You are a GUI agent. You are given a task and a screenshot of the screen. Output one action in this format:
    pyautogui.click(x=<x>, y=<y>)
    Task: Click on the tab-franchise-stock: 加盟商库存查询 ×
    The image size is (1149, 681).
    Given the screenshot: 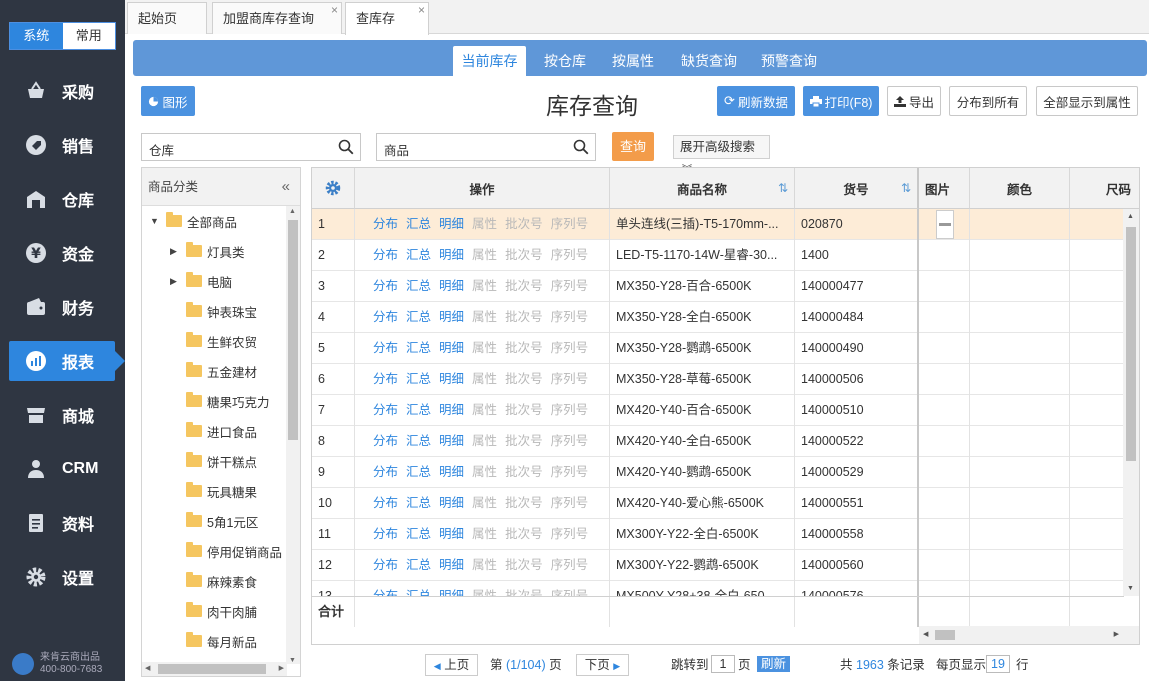 What is the action you would take?
    pyautogui.click(x=277, y=18)
    